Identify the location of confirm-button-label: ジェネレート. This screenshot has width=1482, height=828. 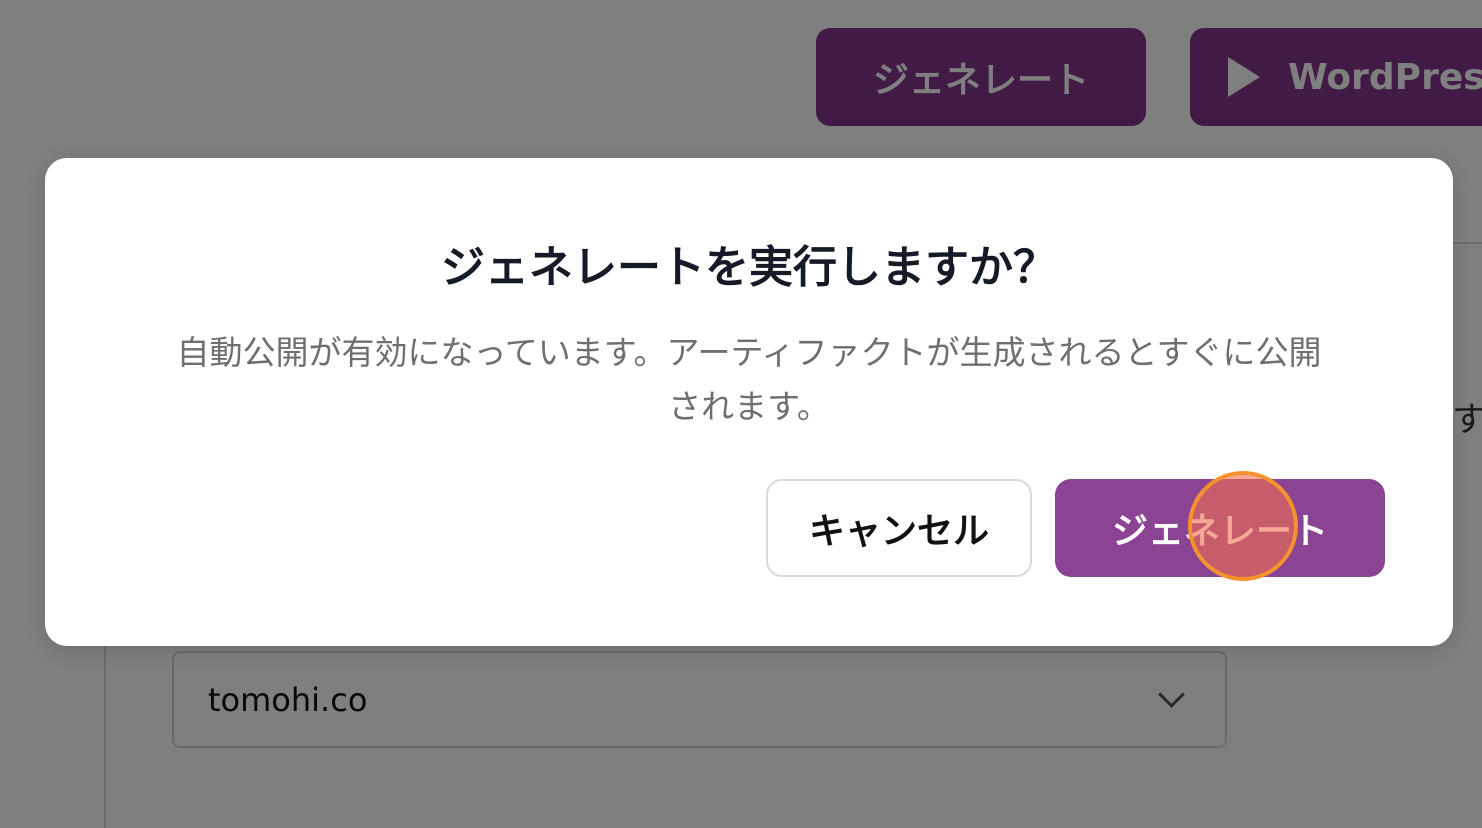
(1219, 531).